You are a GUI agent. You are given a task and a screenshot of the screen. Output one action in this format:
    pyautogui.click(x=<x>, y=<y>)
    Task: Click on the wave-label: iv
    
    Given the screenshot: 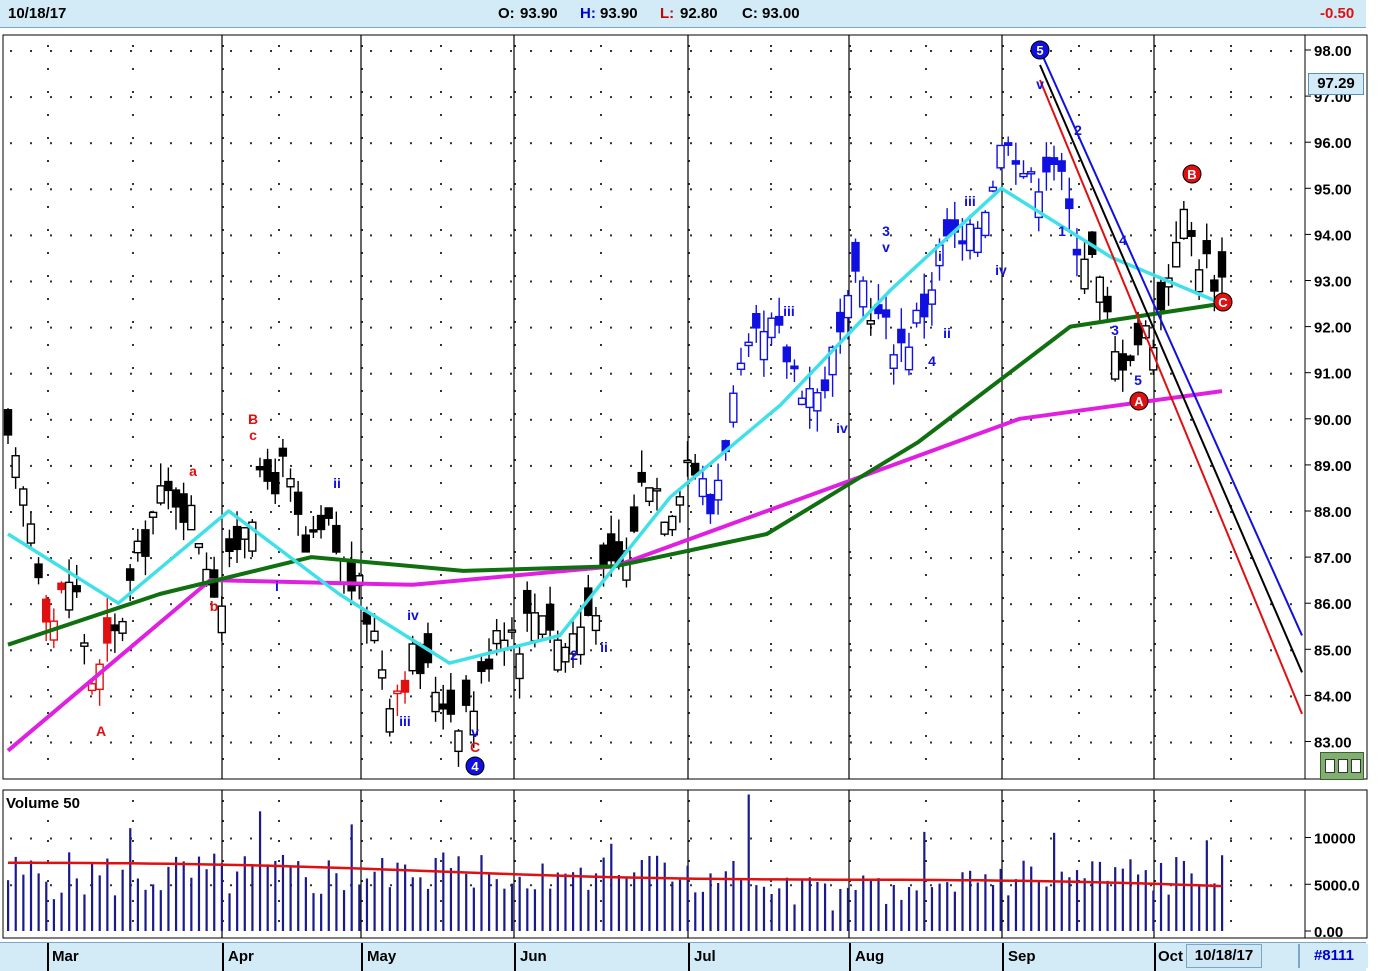 What is the action you would take?
    pyautogui.click(x=413, y=615)
    